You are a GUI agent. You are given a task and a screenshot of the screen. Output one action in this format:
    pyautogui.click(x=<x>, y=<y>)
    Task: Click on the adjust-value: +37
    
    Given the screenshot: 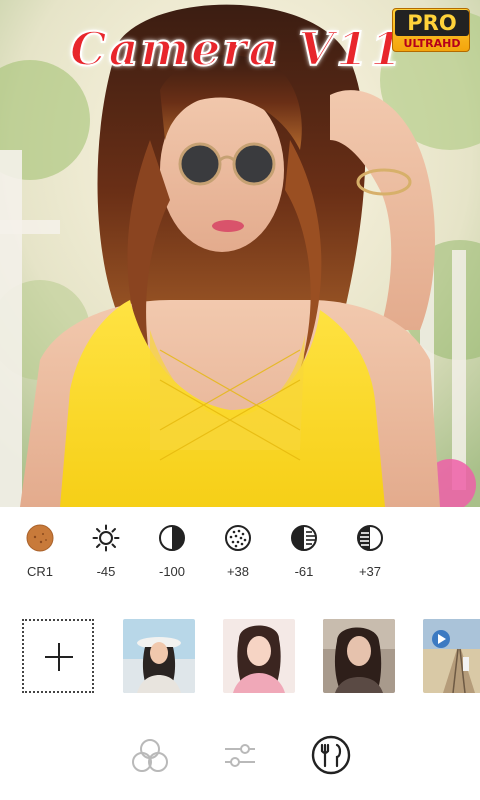 What is the action you would take?
    pyautogui.click(x=370, y=571)
    